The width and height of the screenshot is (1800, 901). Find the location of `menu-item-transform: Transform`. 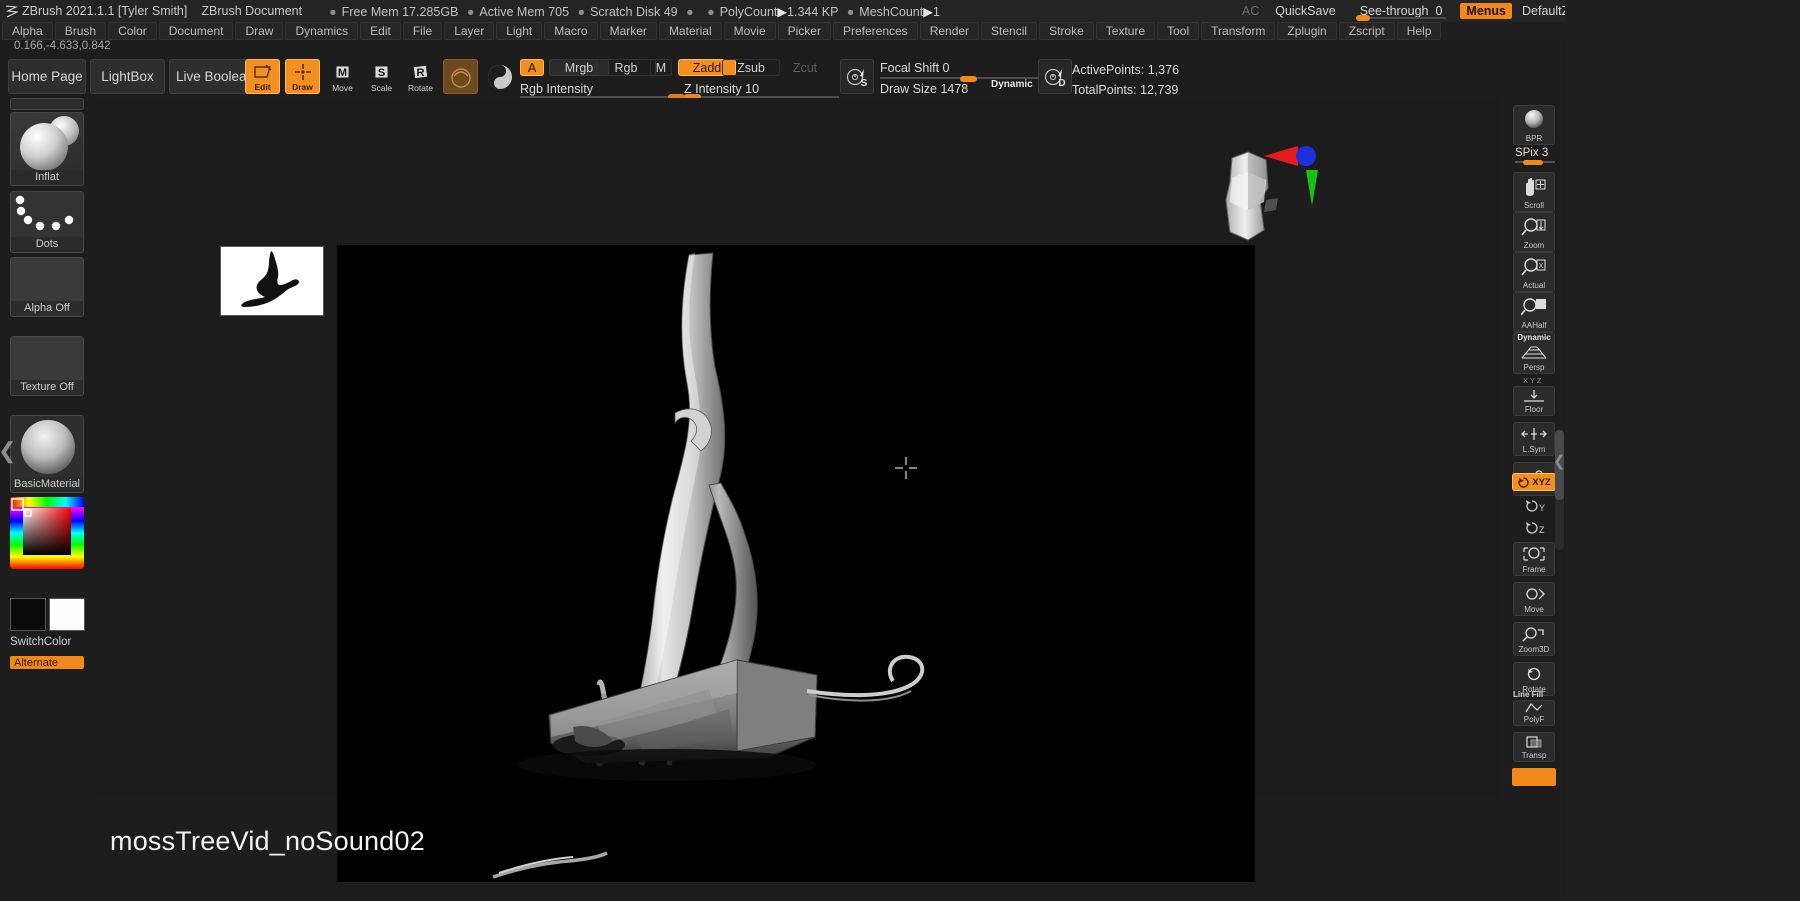

menu-item-transform: Transform is located at coordinates (1238, 31).